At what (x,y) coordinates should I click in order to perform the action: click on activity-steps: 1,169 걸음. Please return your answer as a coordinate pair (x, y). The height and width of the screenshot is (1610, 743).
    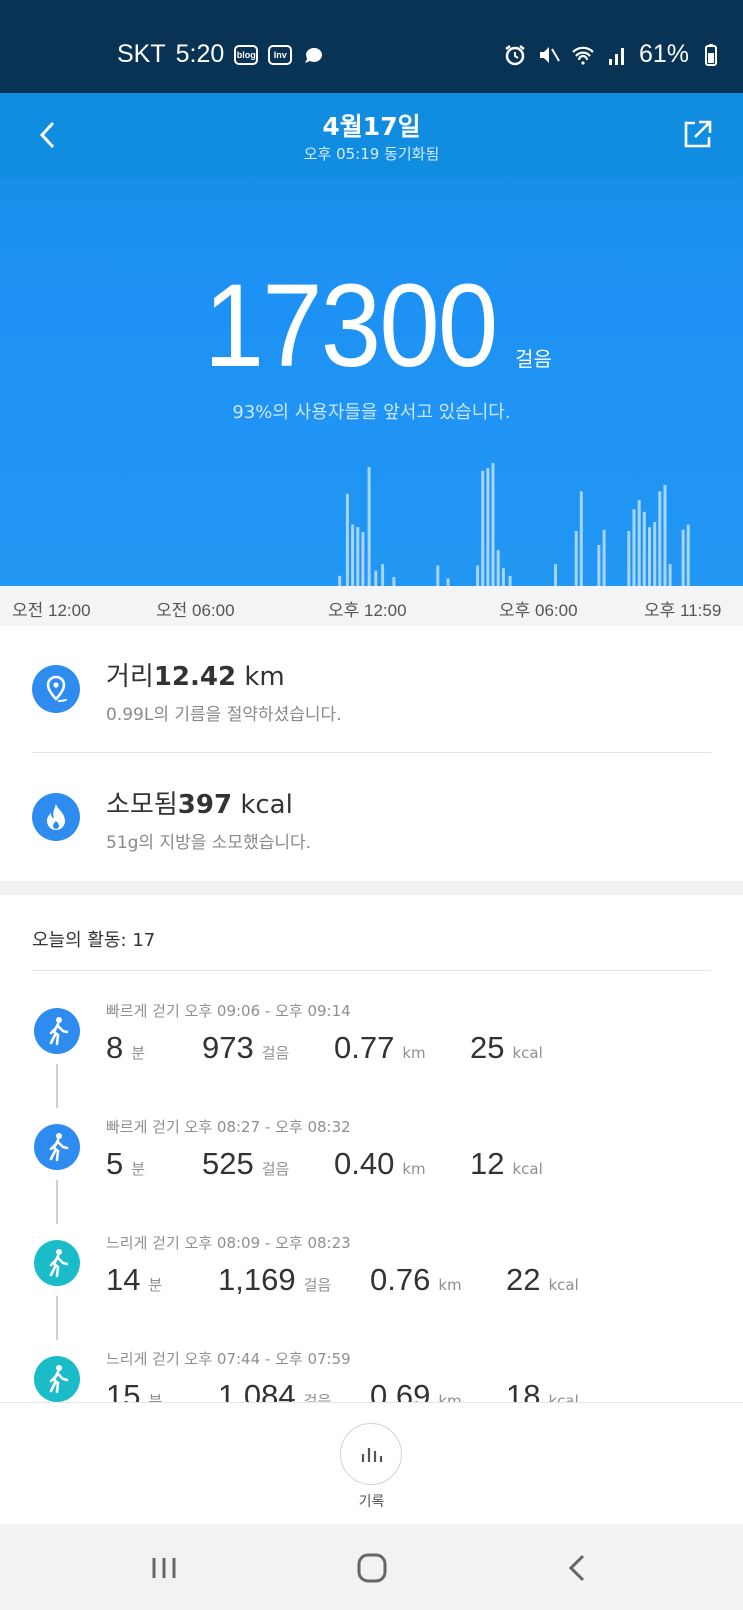
    Looking at the image, I should click on (274, 1280).